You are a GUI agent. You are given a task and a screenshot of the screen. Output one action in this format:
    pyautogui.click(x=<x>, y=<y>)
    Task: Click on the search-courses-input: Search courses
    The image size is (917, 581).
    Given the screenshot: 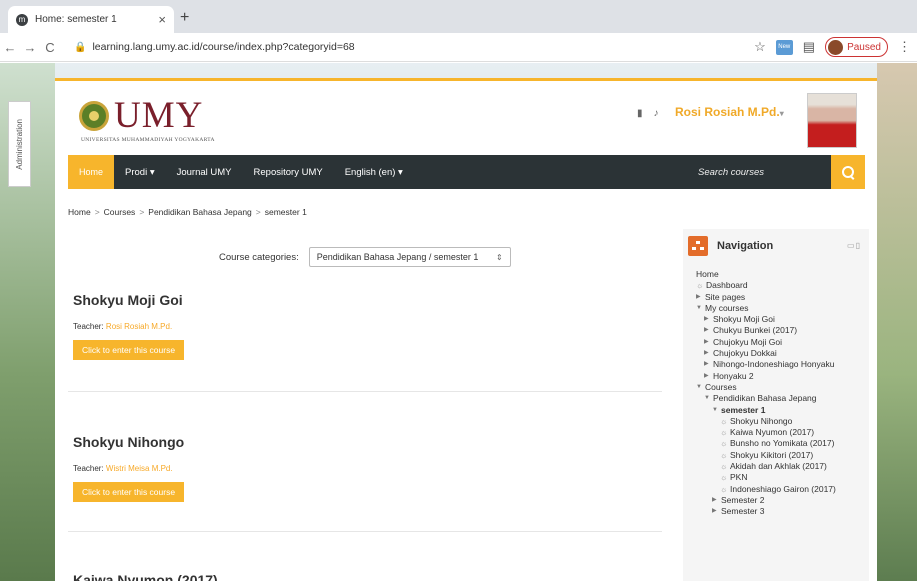 What is the action you would take?
    pyautogui.click(x=766, y=172)
    